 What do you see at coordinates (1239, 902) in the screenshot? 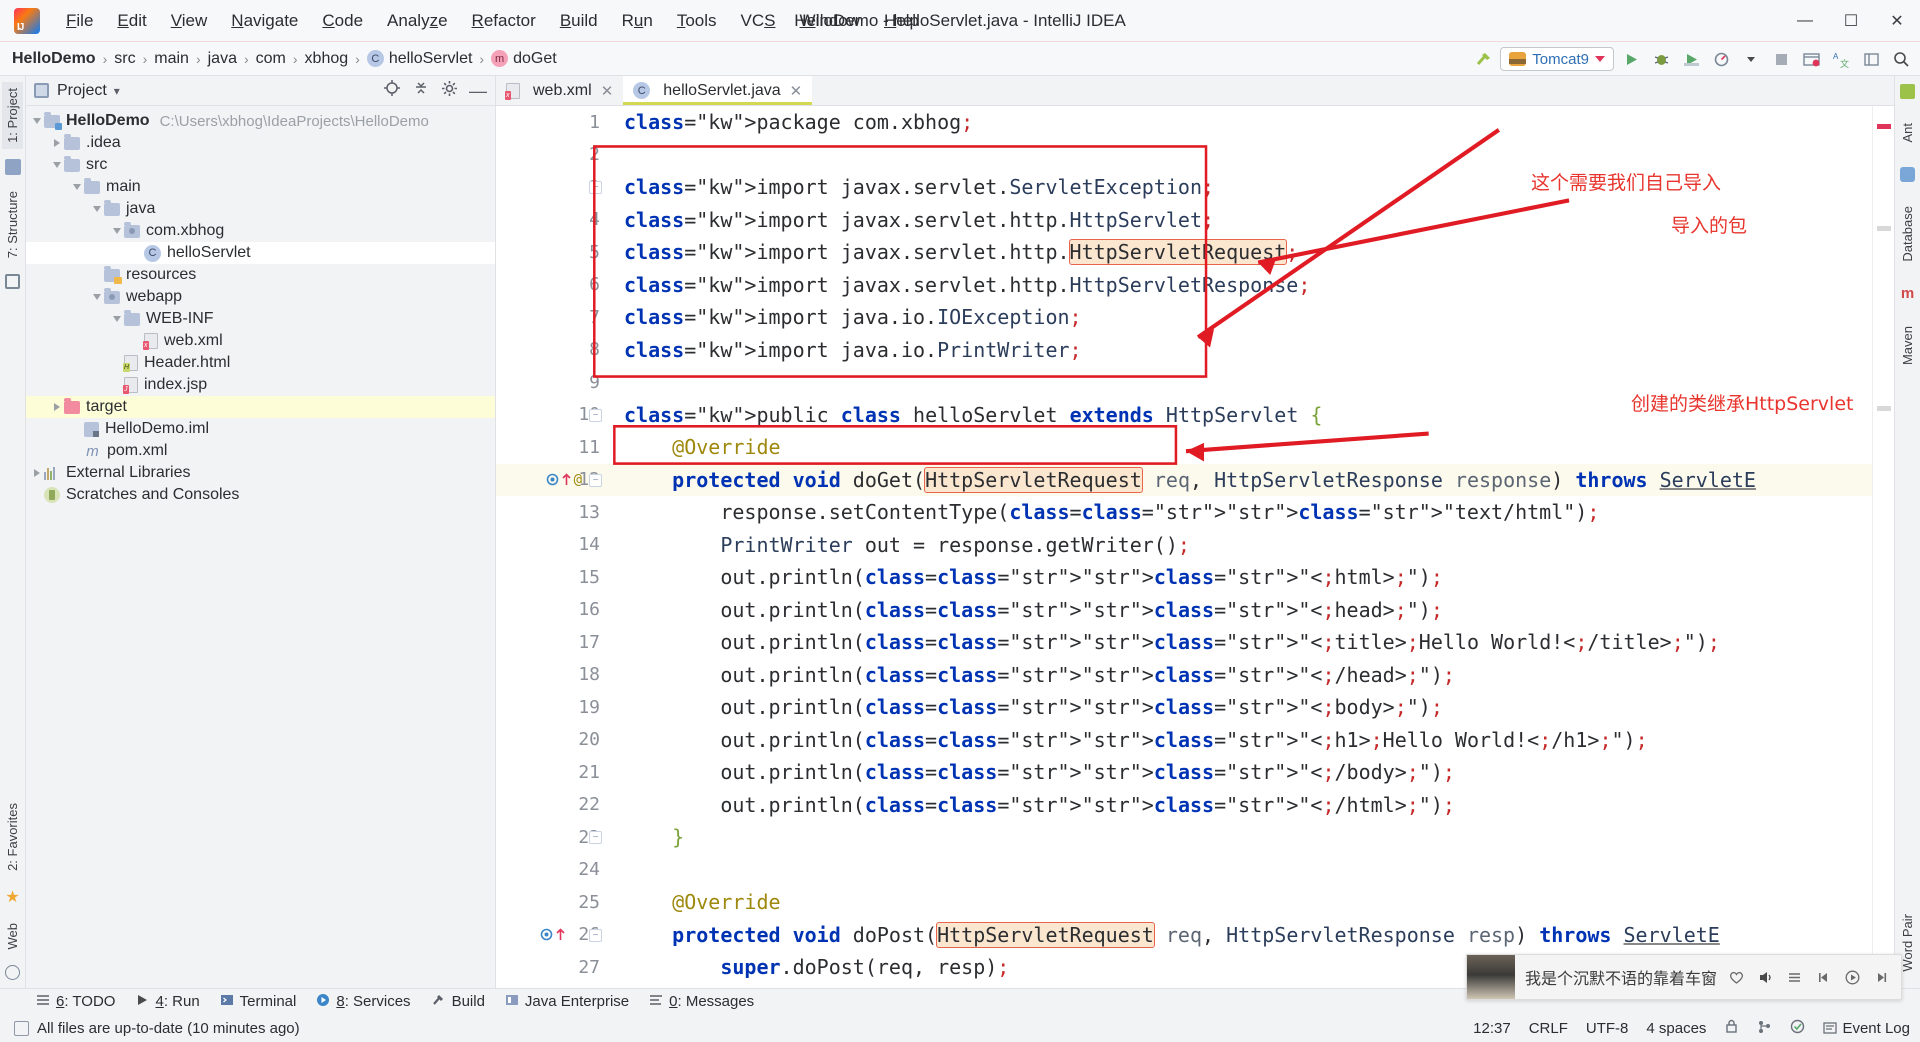
I see `code-line-25: @Override` at bounding box center [1239, 902].